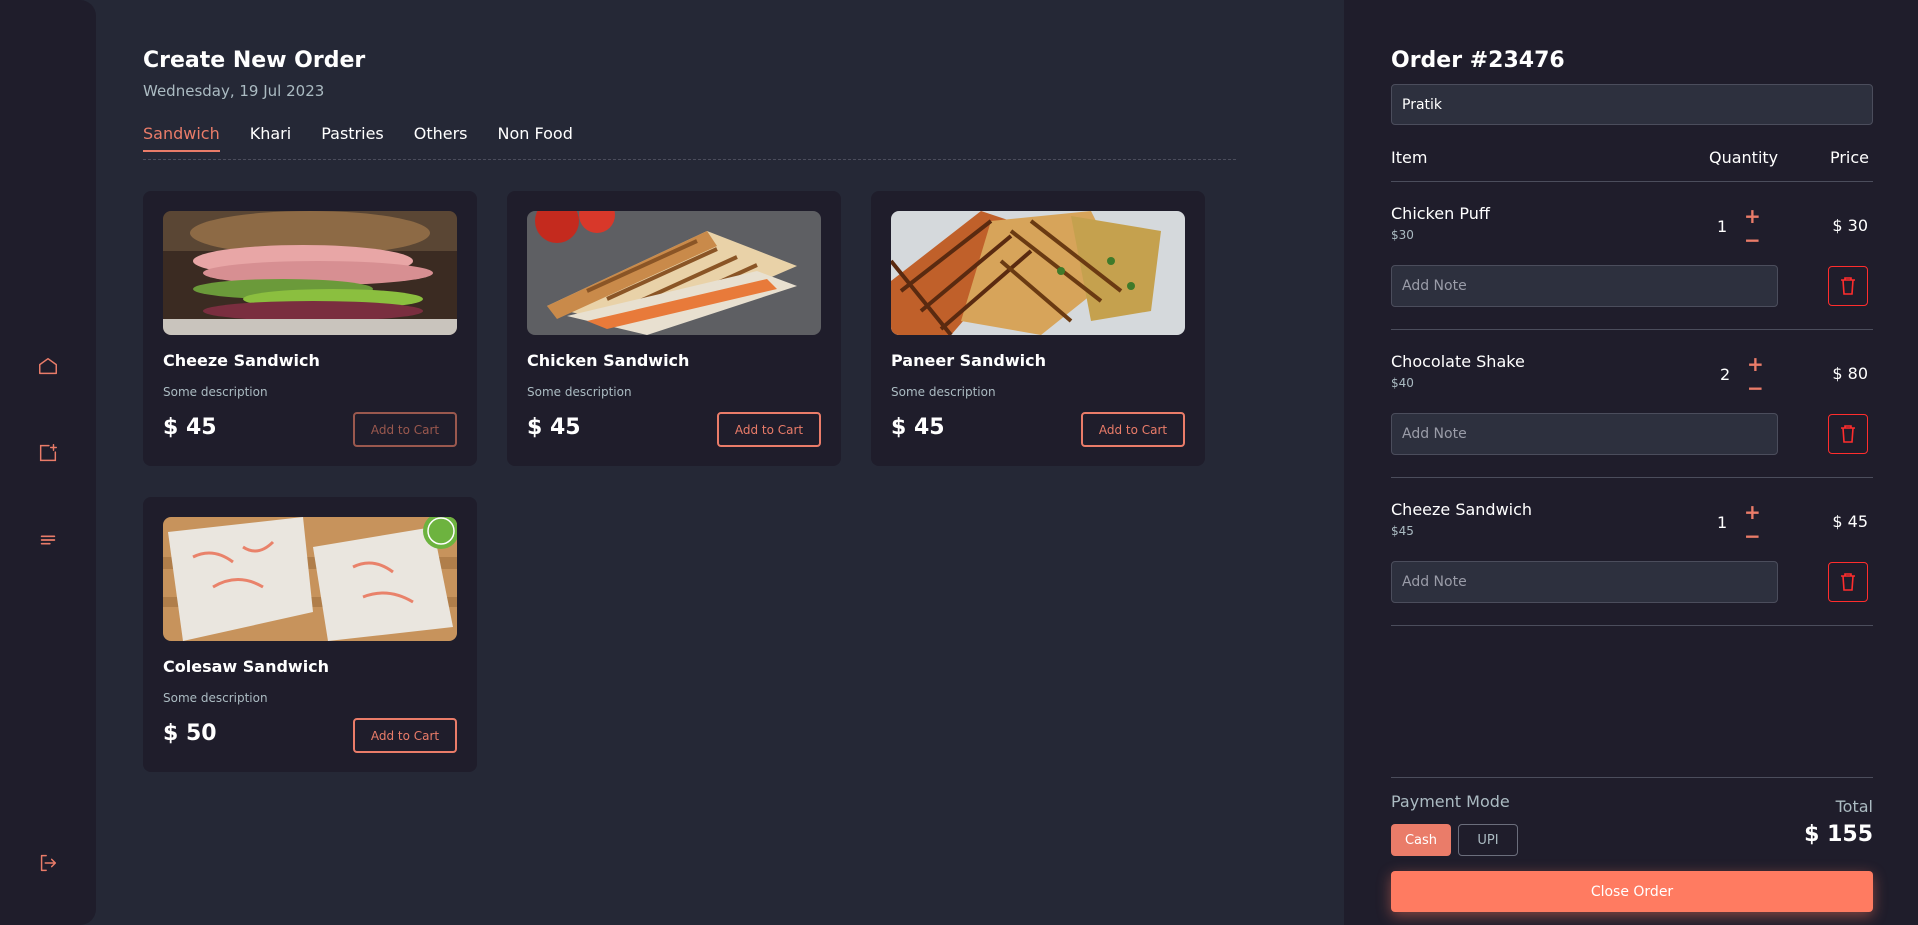 The width and height of the screenshot is (1918, 925). Describe the element at coordinates (1462, 509) in the screenshot. I see `order-item-name: Cheeze Sandwich` at that location.